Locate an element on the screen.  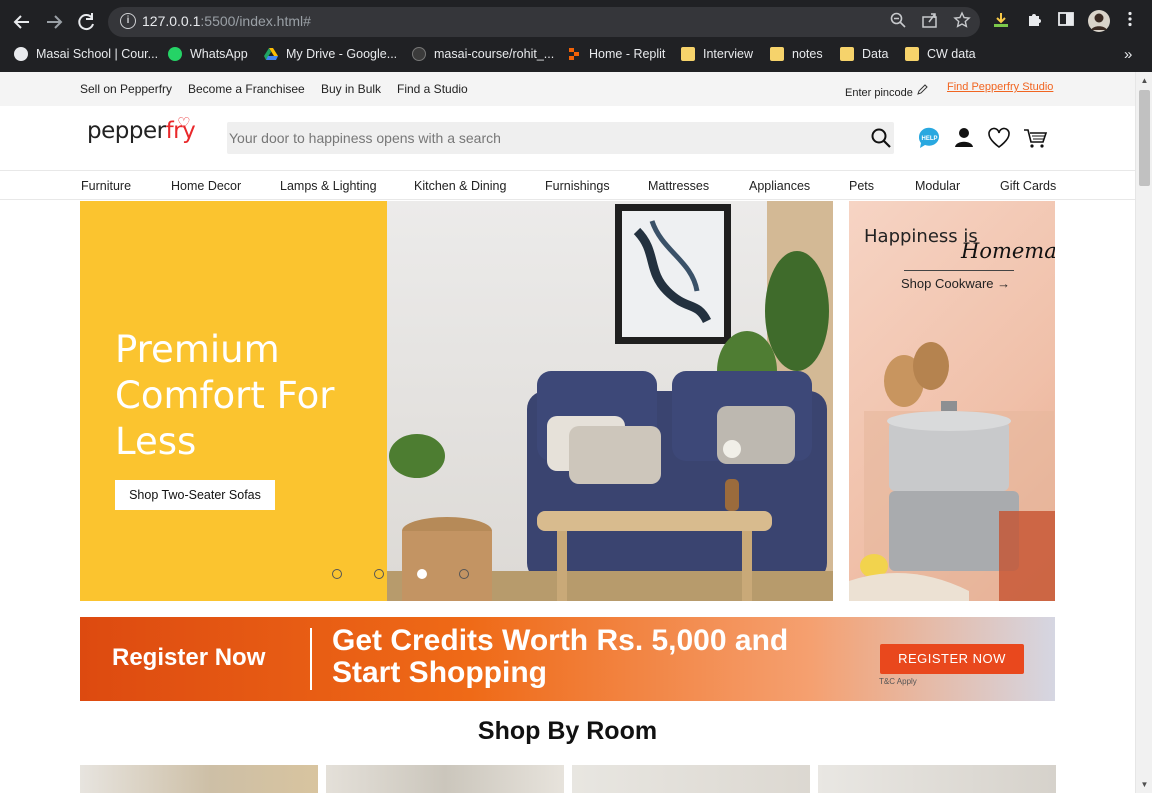
nav-gift-cards: Gift Cards is located at coordinates (1028, 186).